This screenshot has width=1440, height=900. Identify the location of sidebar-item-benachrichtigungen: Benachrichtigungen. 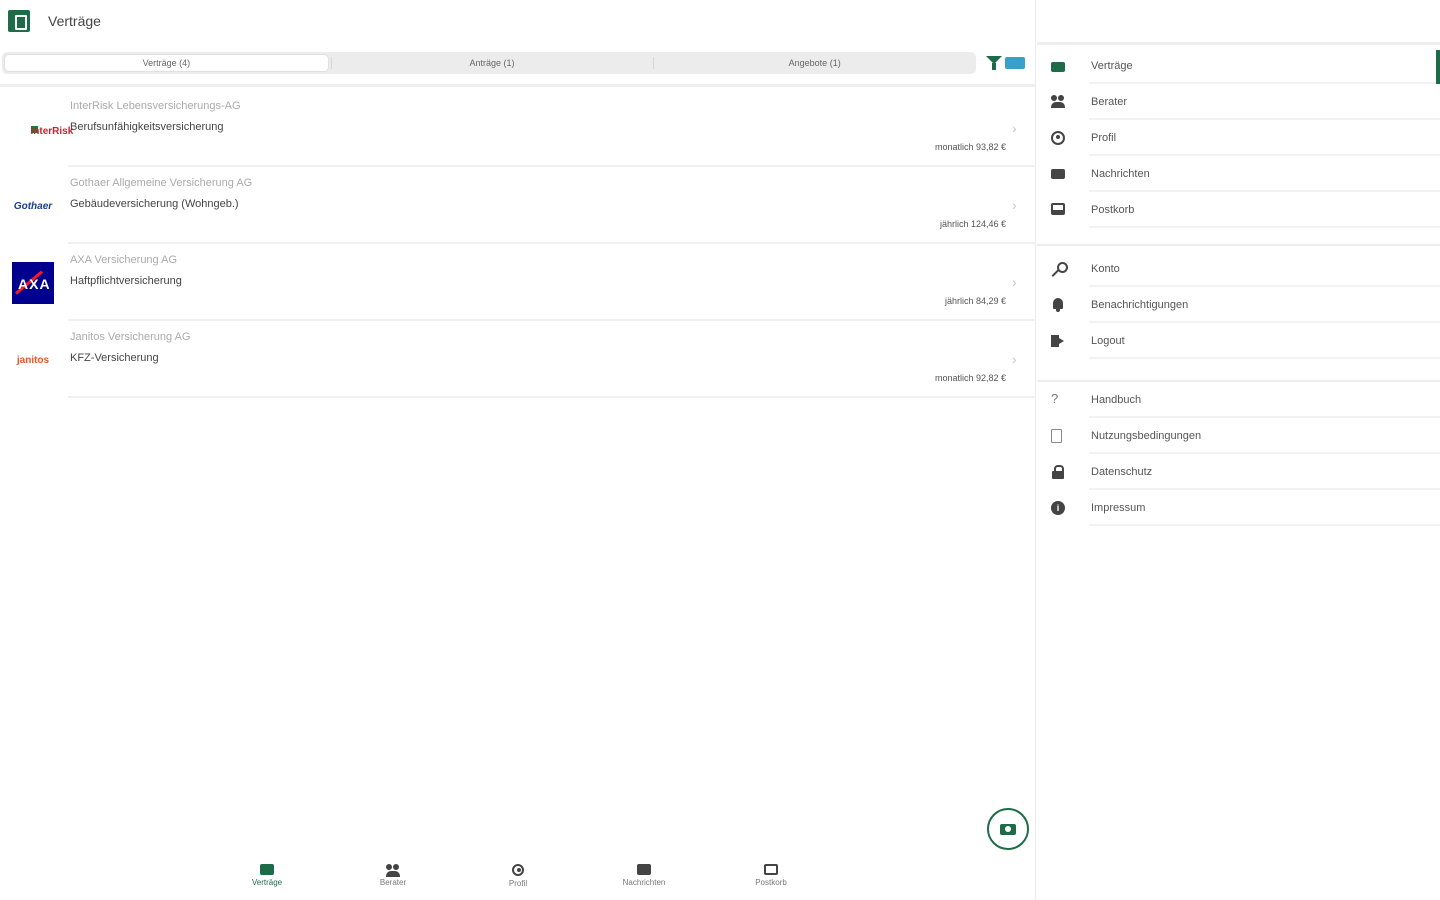
(1238, 305).